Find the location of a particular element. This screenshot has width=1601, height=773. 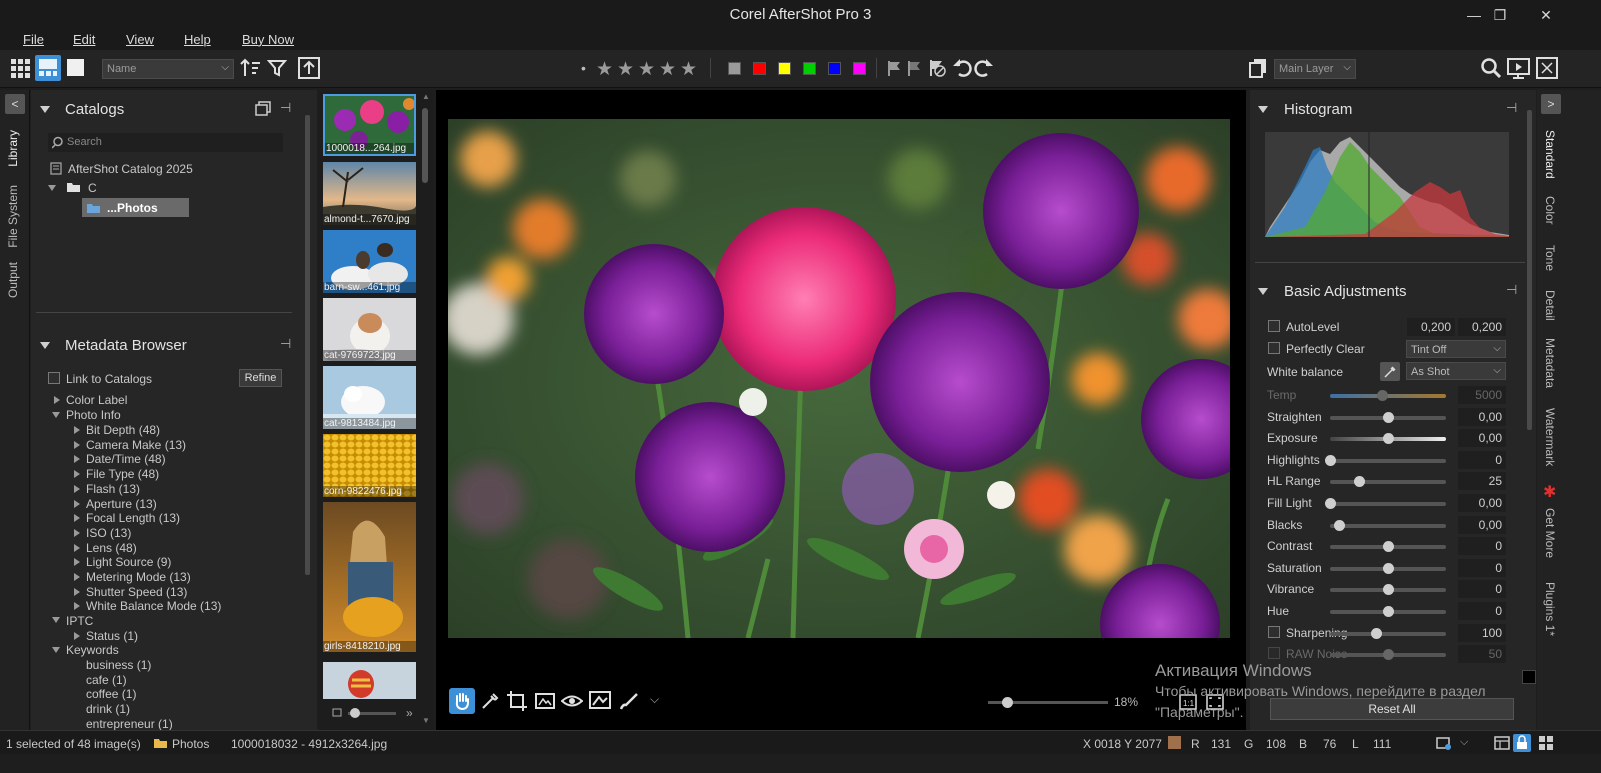

tree-photo-info-item: Lens (48) is located at coordinates (111, 548).